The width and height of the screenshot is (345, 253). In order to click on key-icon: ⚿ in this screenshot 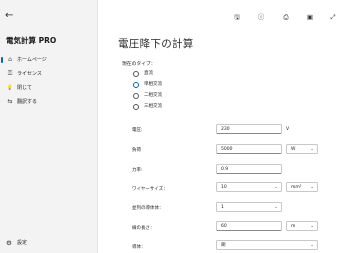, I will do `click(10, 73)`.